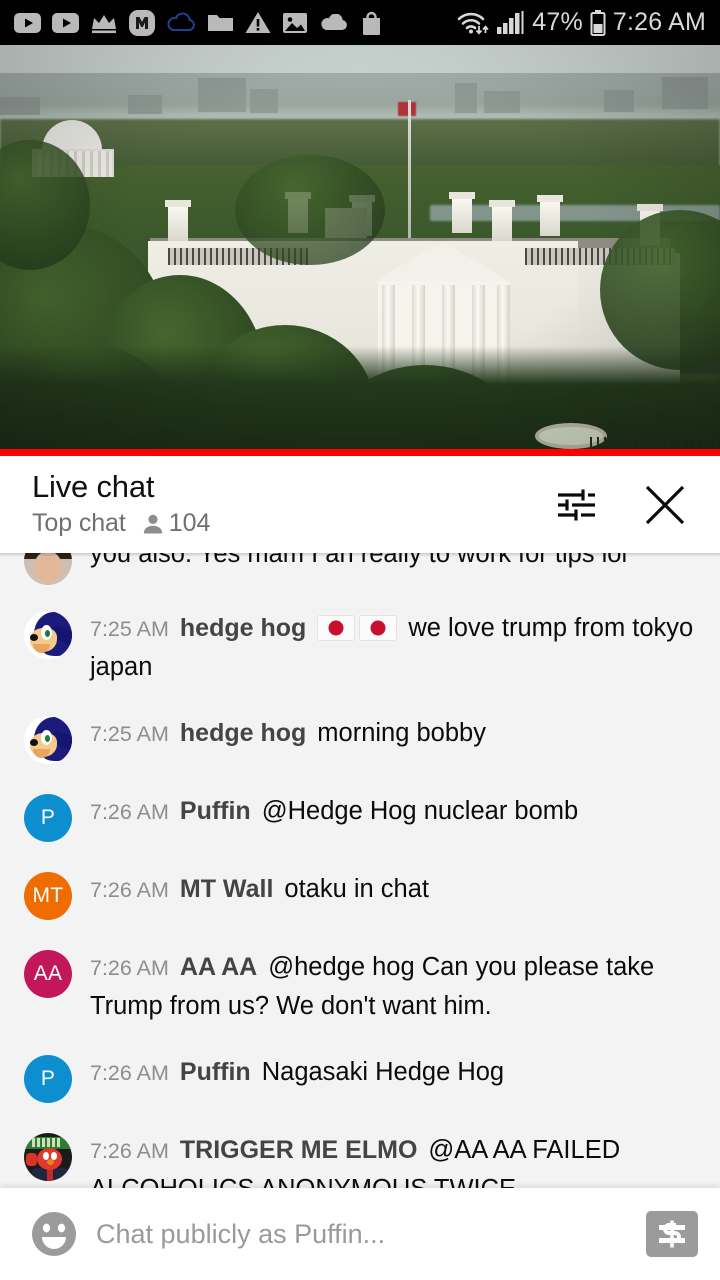 This screenshot has height=1280, width=720. I want to click on chat-input, so click(362, 1234).